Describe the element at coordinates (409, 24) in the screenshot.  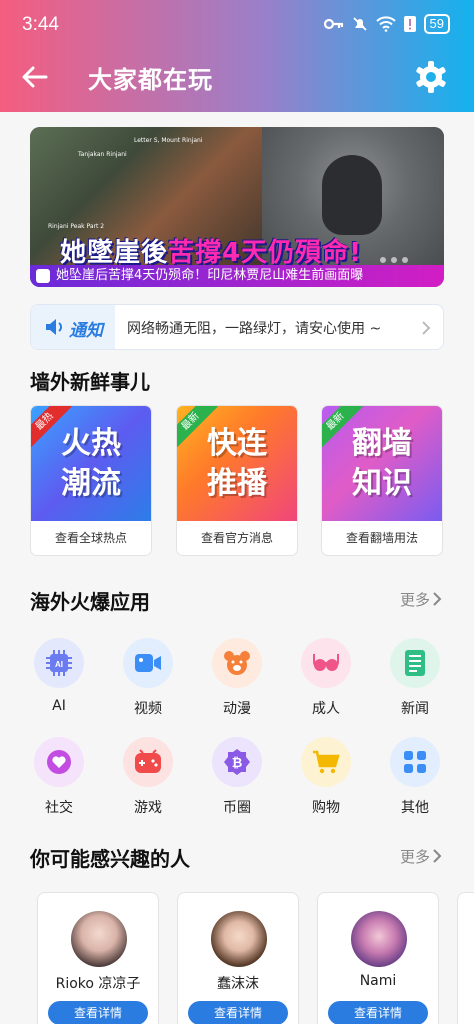
I see `alert-icon` at that location.